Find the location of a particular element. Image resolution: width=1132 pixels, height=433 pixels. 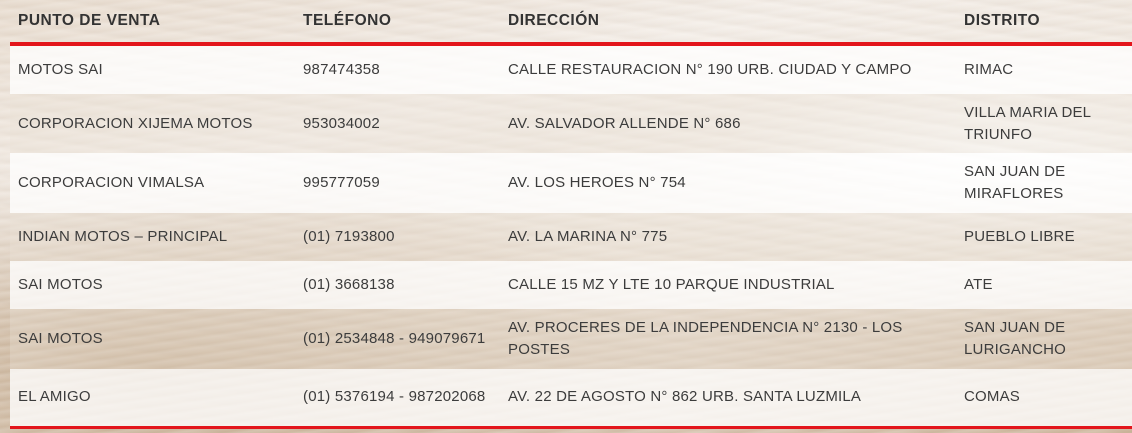

cell-direccion: AV. LOS HEROES N° 754 is located at coordinates (728, 183).